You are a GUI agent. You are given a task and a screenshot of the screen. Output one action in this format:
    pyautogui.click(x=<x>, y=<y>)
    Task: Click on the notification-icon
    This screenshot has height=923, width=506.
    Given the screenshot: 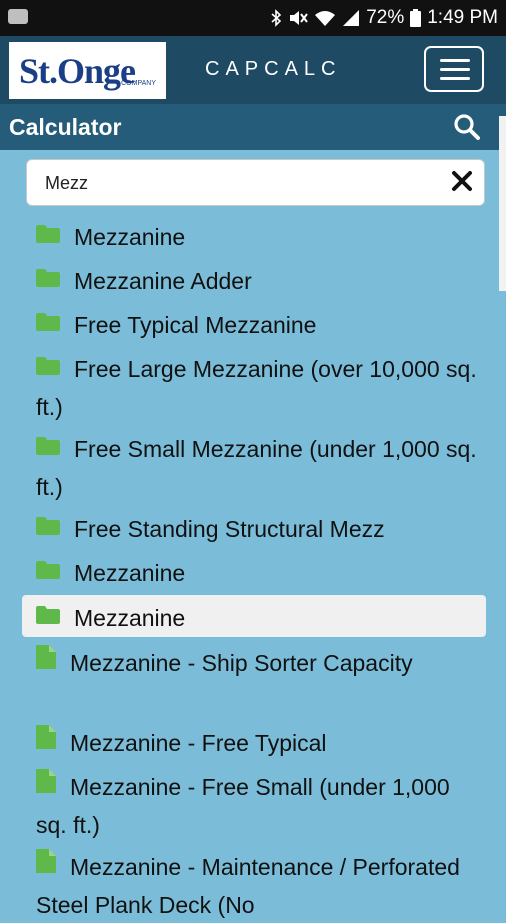 What is the action you would take?
    pyautogui.click(x=18, y=16)
    